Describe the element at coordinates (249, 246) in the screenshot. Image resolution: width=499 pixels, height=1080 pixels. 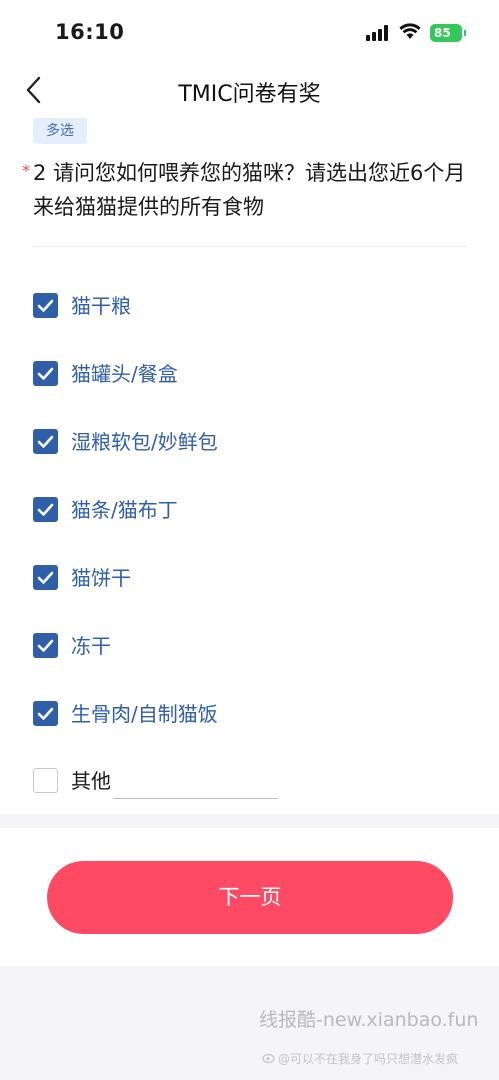
I see `divider` at that location.